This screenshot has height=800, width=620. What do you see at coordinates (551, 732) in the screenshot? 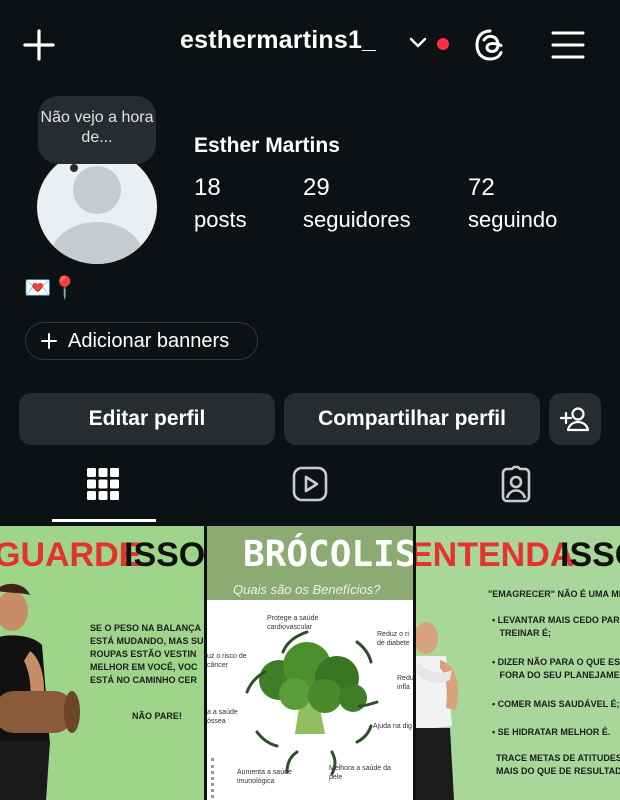
I see `post-bullet: • SE HIDRATAR MELHOR É.` at bounding box center [551, 732].